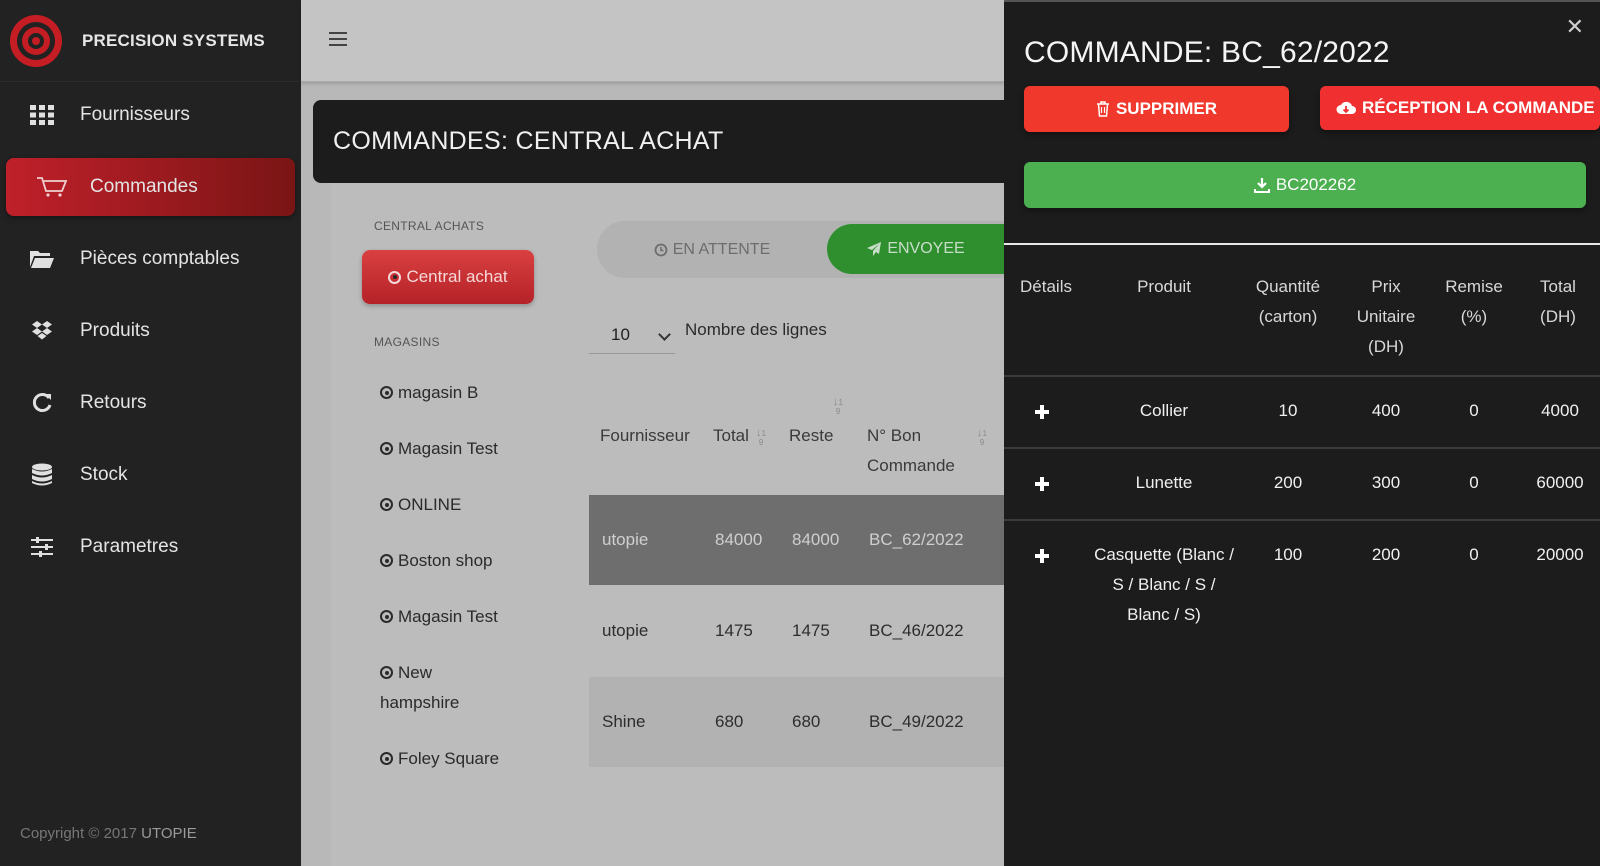  Describe the element at coordinates (1166, 108) in the screenshot. I see `delete-label: SUPPRIMER` at that location.